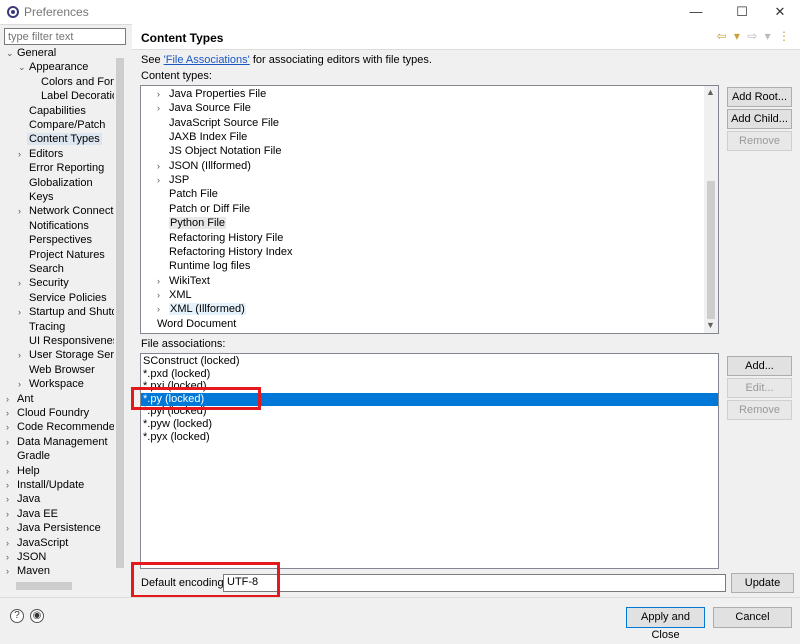  I want to click on sidebar-item: ⌄ Appearance, so click(53, 67).